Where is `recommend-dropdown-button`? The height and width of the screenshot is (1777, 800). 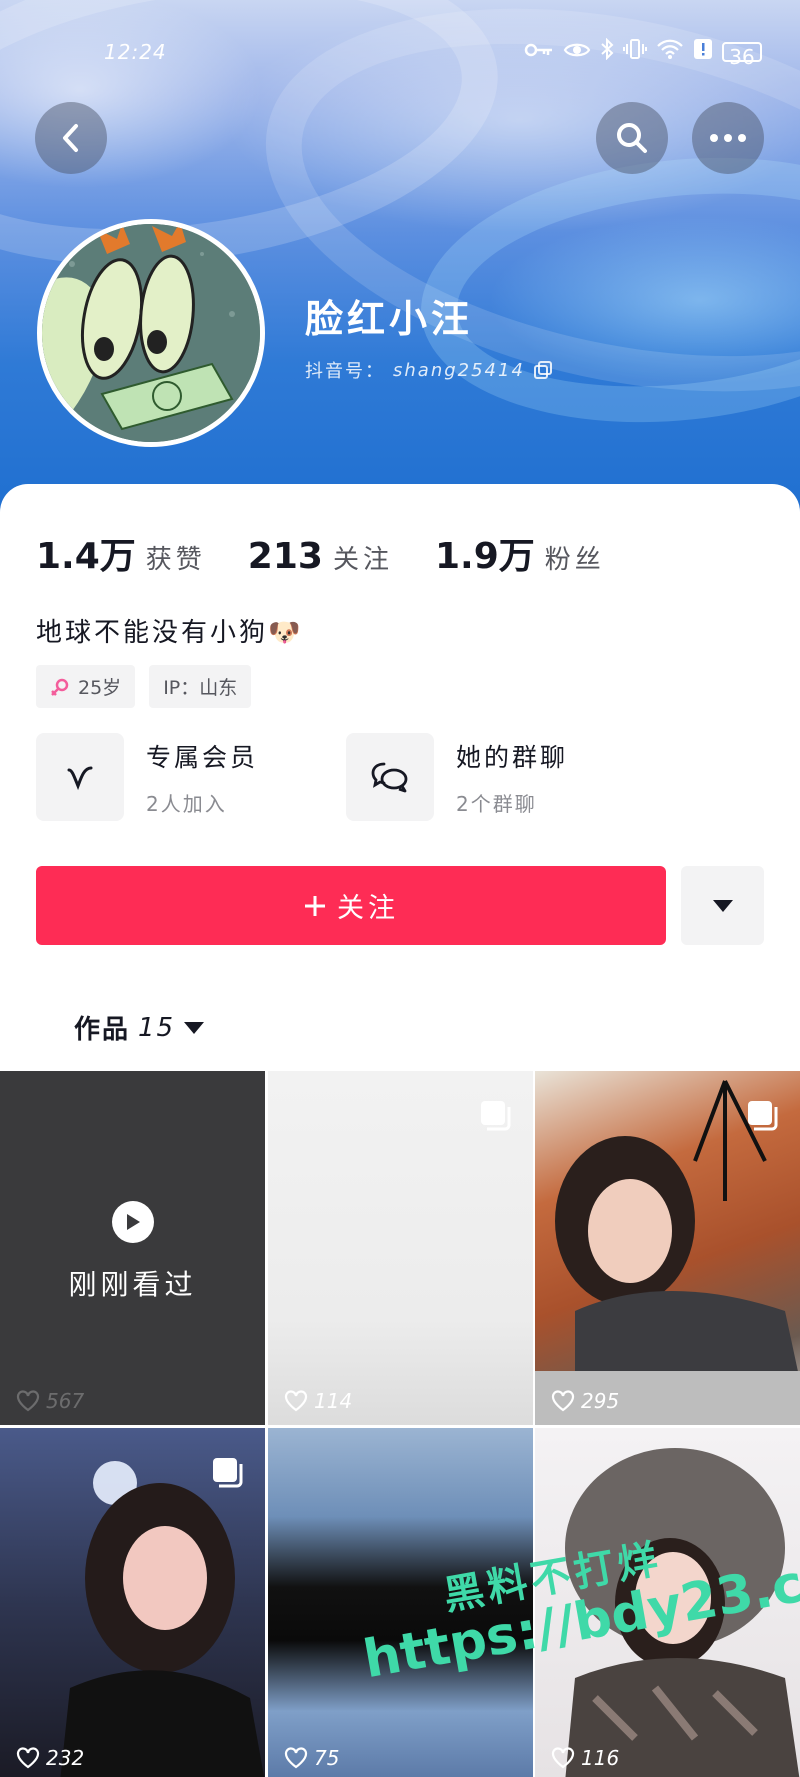 recommend-dropdown-button is located at coordinates (722, 905).